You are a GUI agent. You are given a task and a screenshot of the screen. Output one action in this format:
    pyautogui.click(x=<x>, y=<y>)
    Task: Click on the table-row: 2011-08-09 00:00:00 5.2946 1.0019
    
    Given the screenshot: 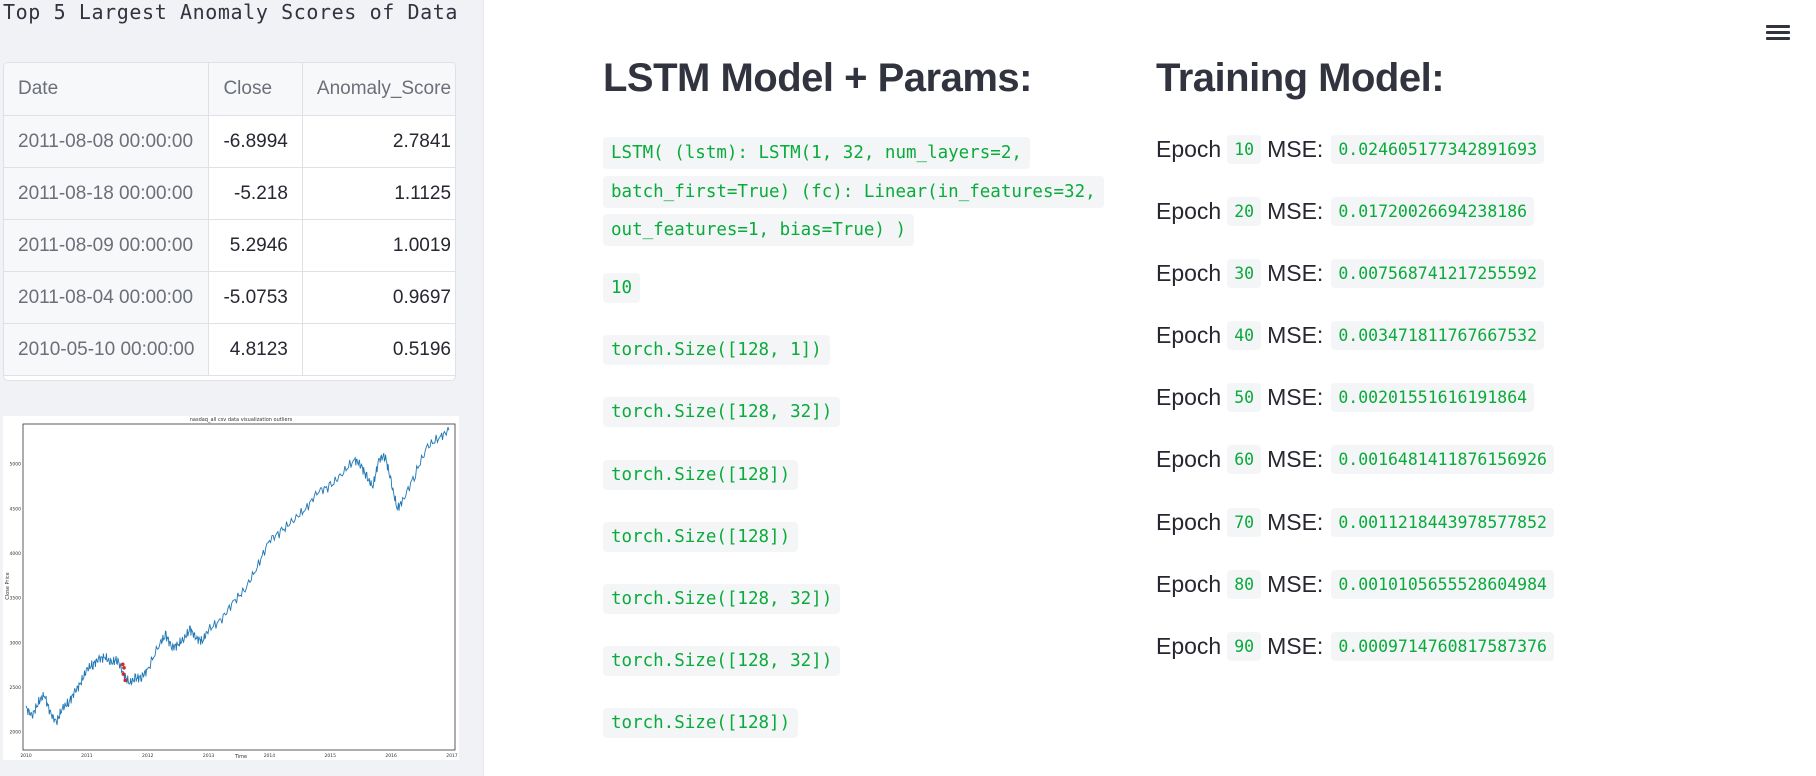 What is the action you would take?
    pyautogui.click(x=229, y=245)
    